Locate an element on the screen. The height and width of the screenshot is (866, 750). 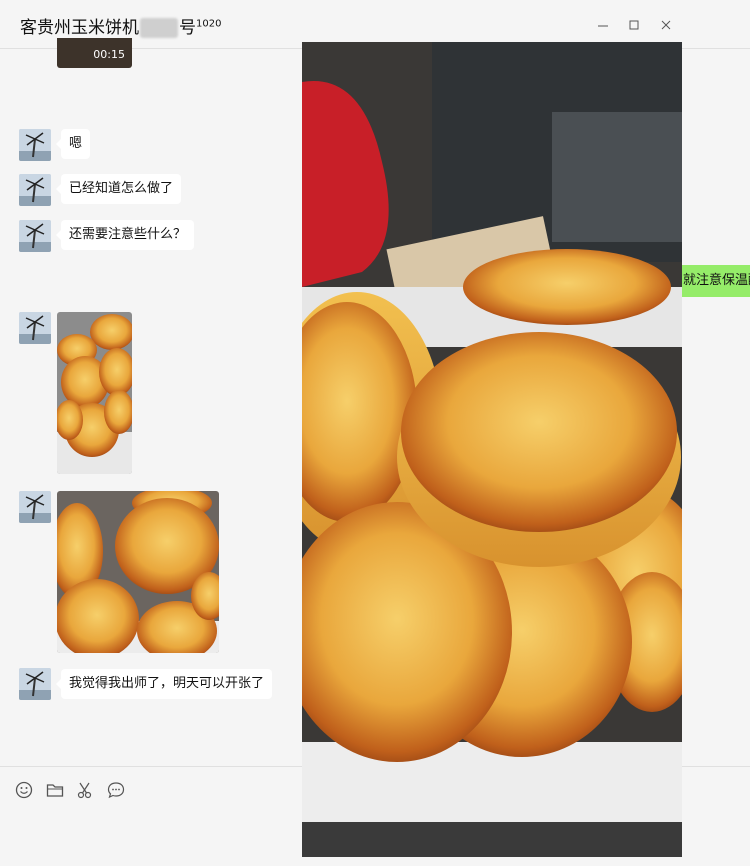
maximize-icon is located at coordinates (634, 25).